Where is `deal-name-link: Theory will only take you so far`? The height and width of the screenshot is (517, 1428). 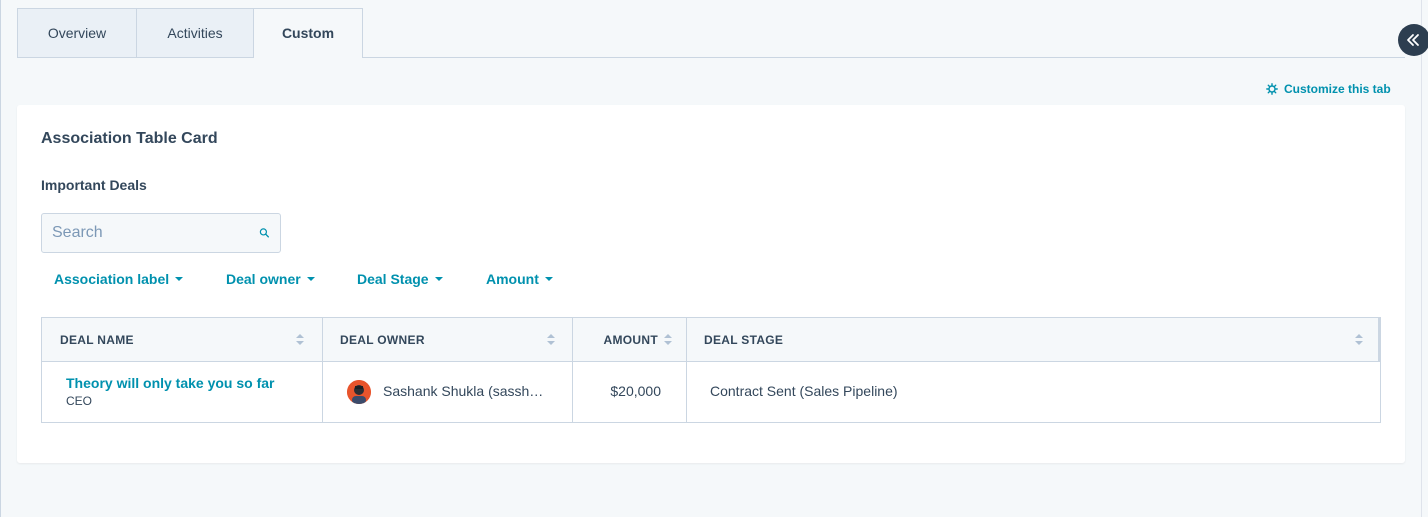 deal-name-link: Theory will only take you so far is located at coordinates (170, 383).